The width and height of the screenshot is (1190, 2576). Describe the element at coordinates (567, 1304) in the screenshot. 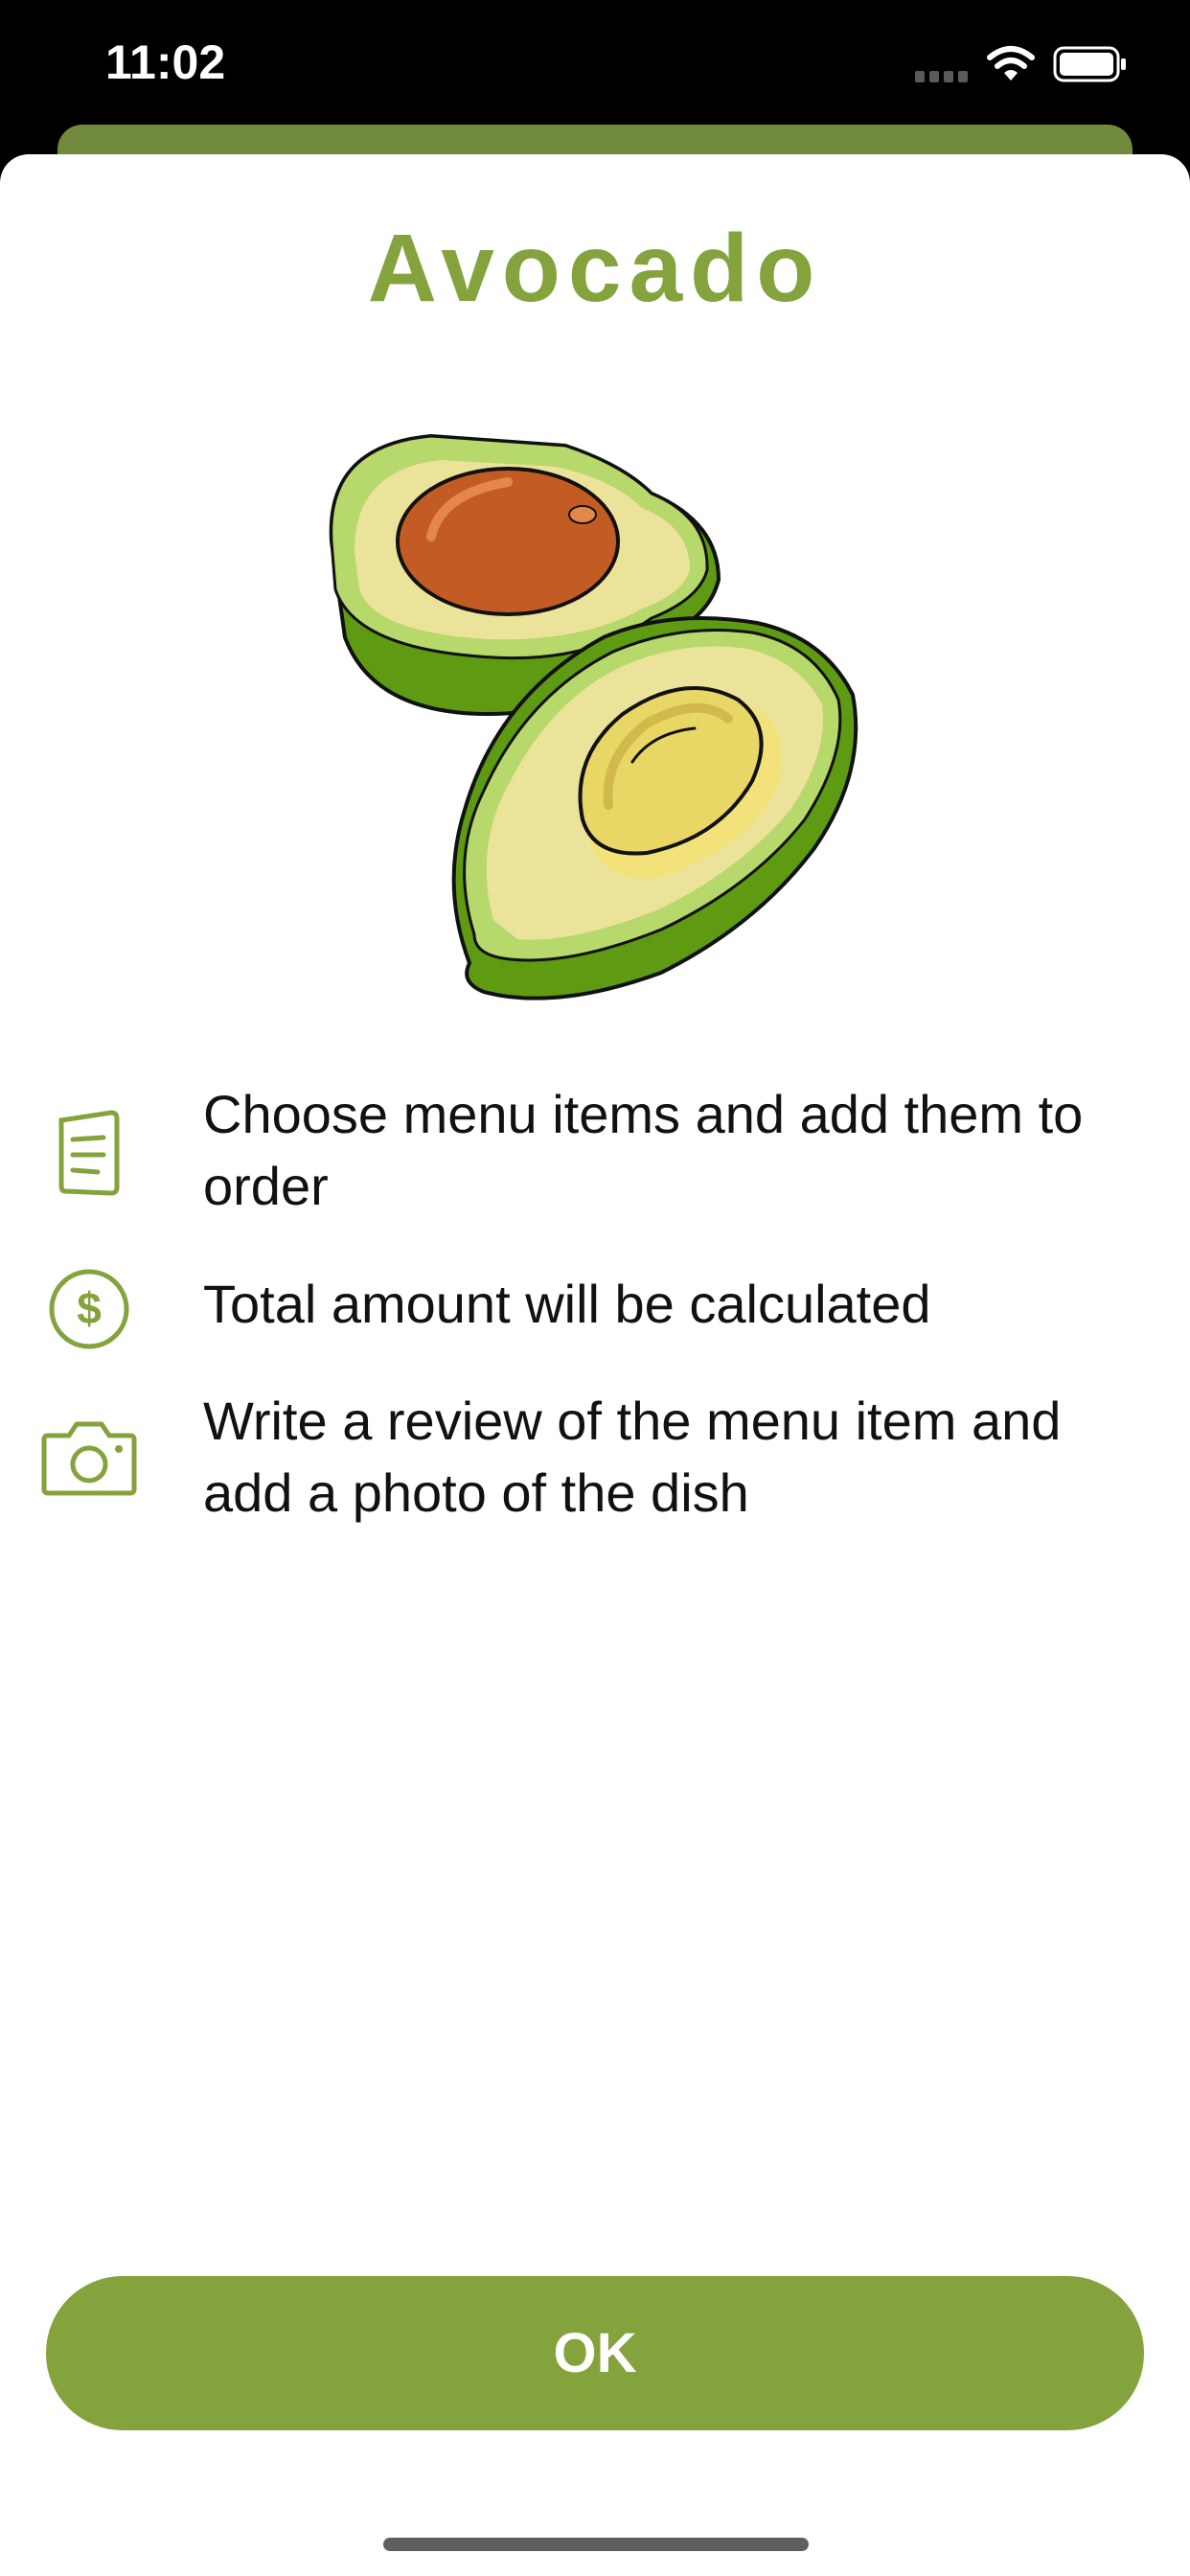

I see `feature-text-total: Total amount will be calculated` at that location.